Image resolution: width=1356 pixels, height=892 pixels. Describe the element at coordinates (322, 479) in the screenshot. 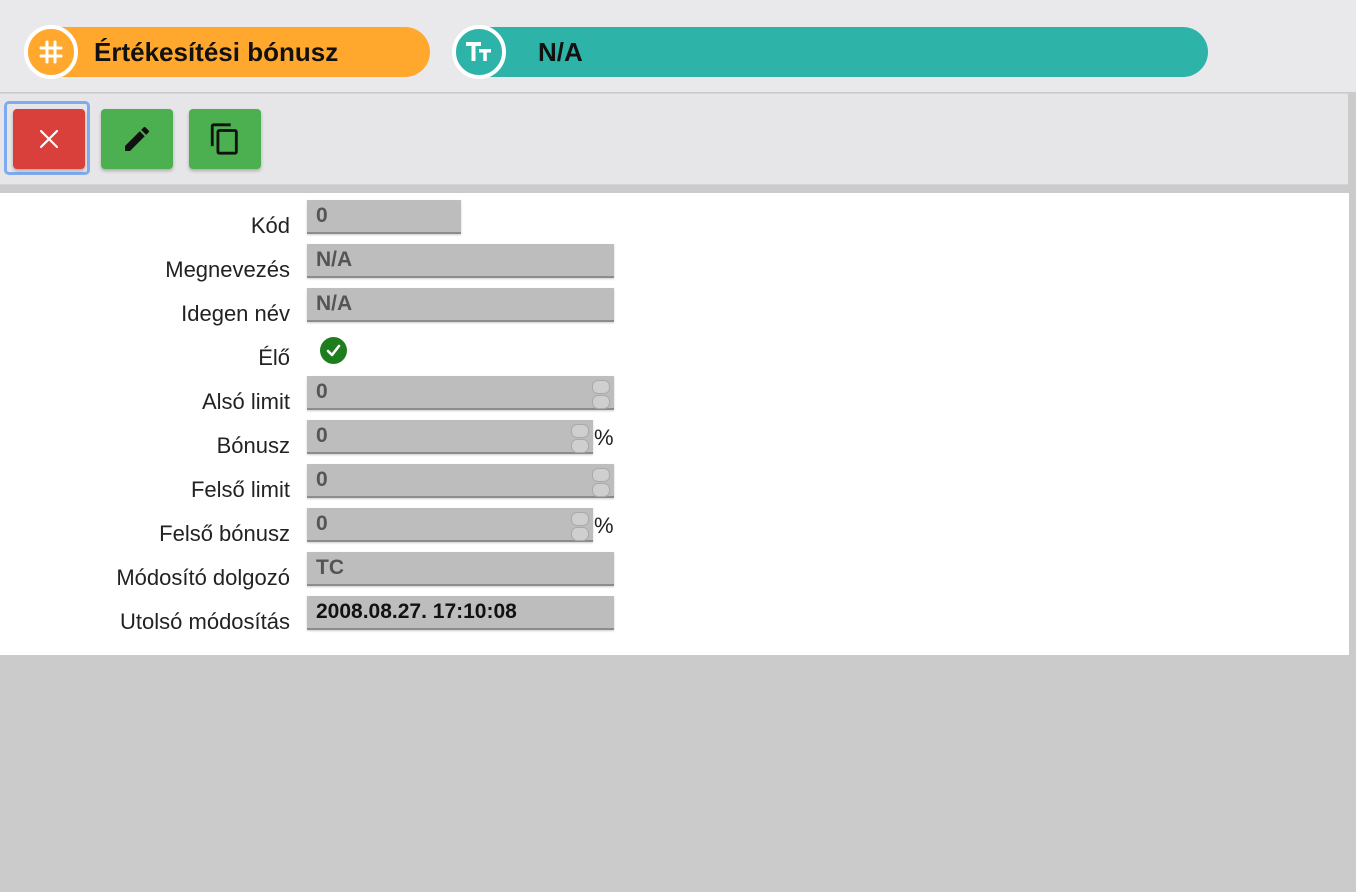

I see `felso-limit-value: 0` at that location.